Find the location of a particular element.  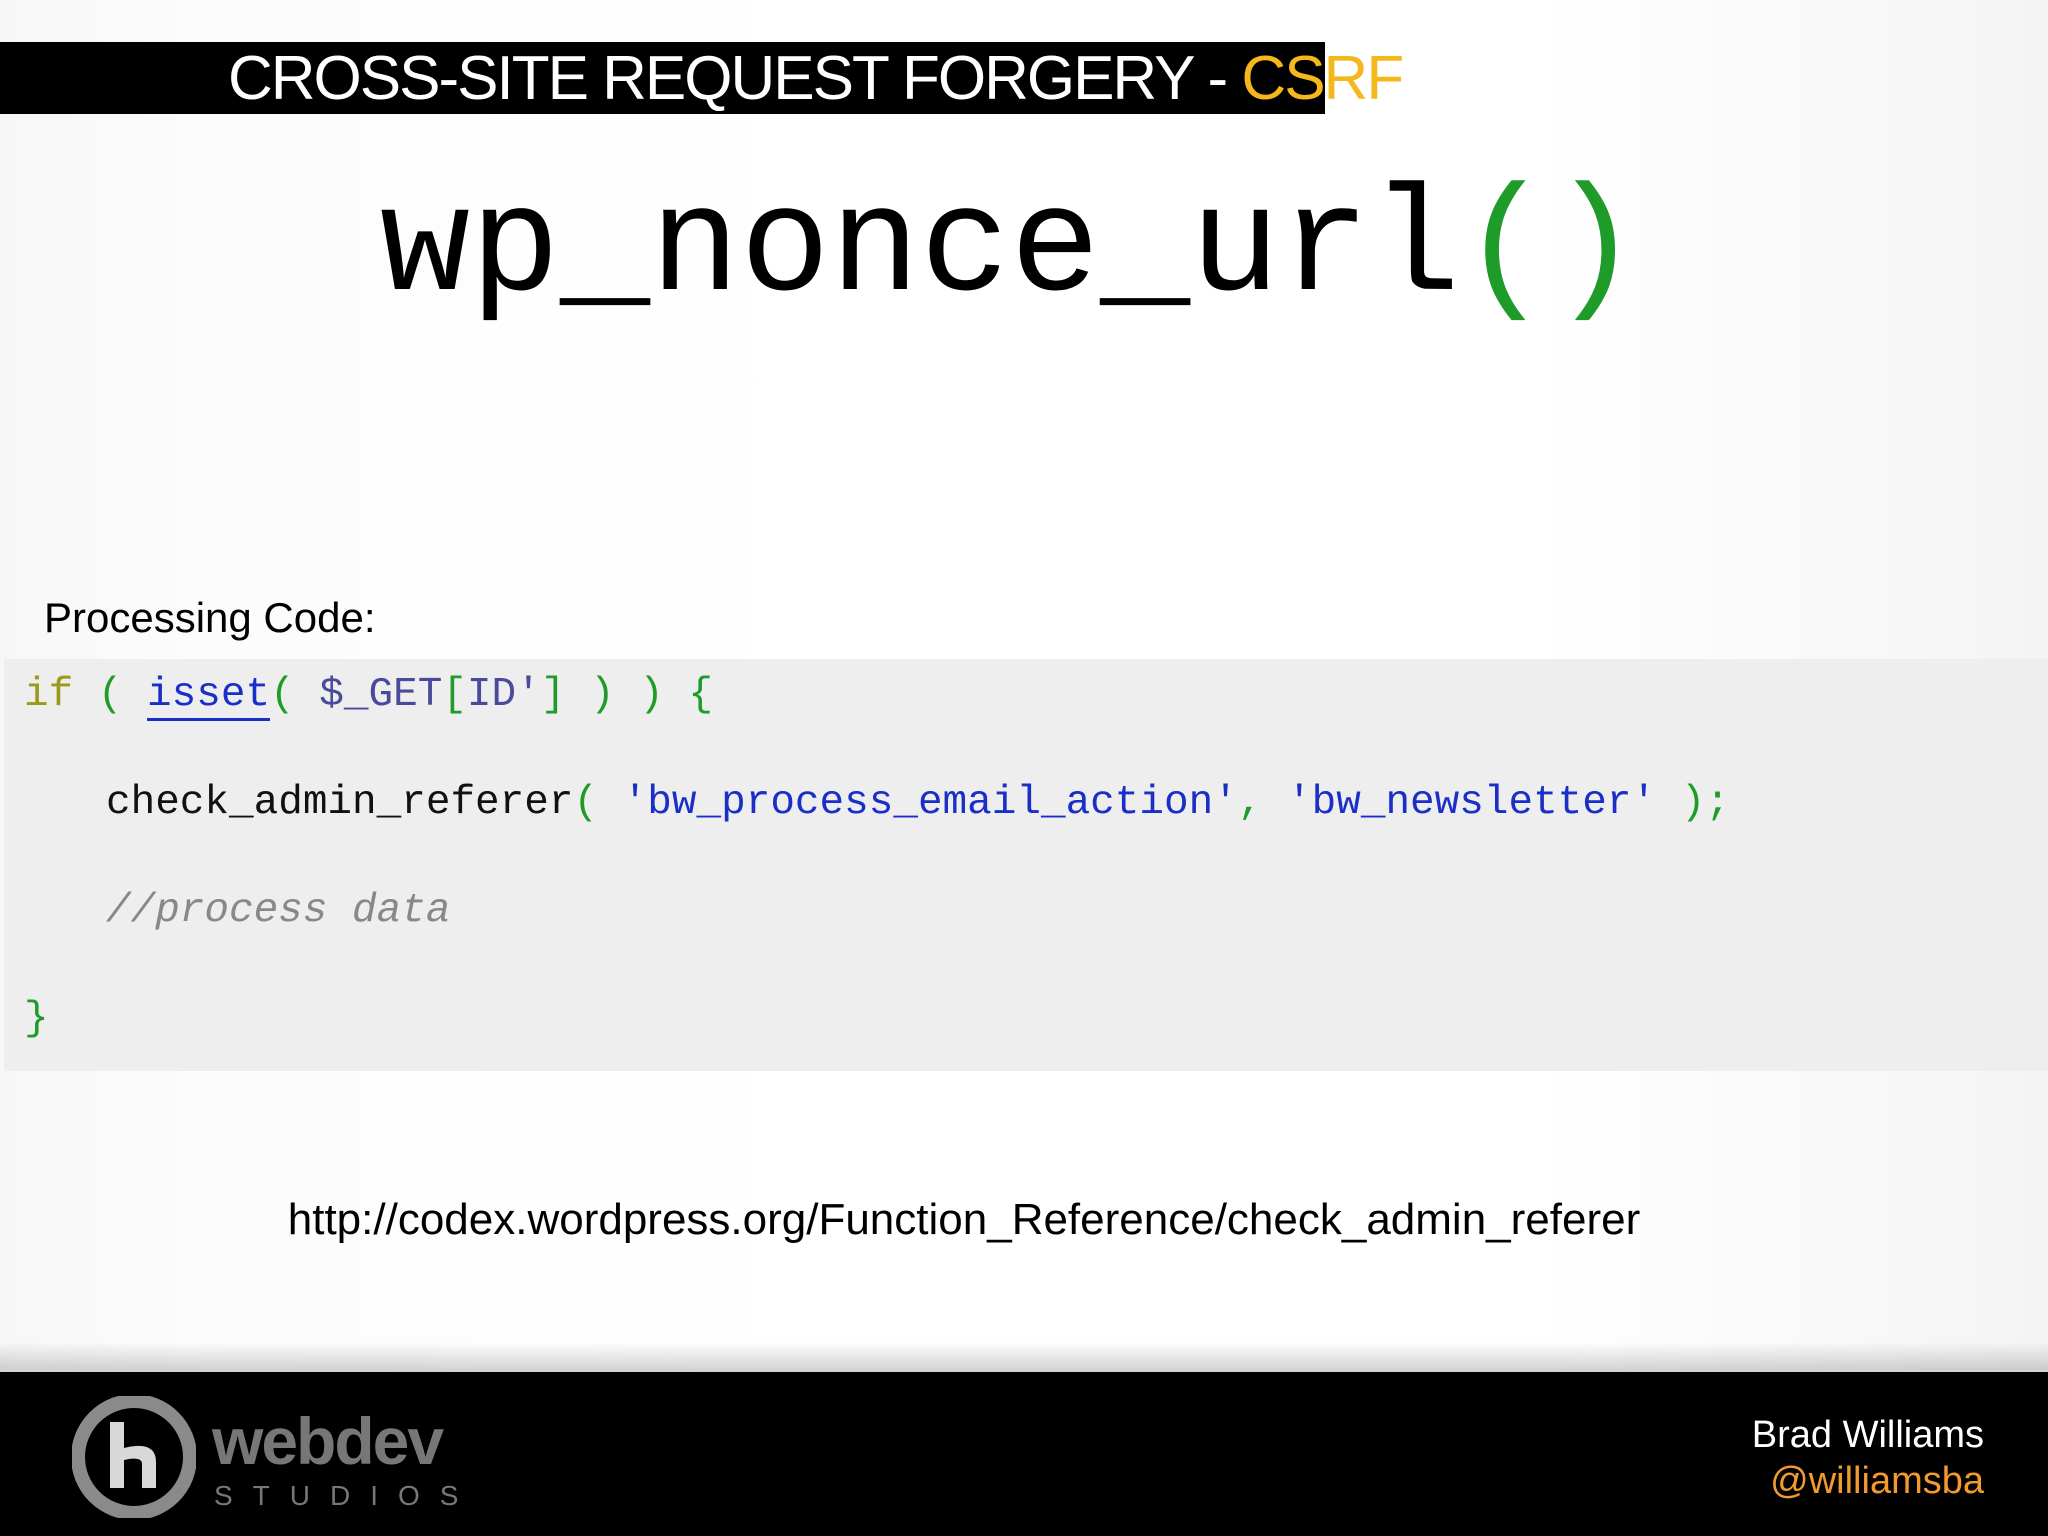

author-handle: @williamsba is located at coordinates (1877, 1481).